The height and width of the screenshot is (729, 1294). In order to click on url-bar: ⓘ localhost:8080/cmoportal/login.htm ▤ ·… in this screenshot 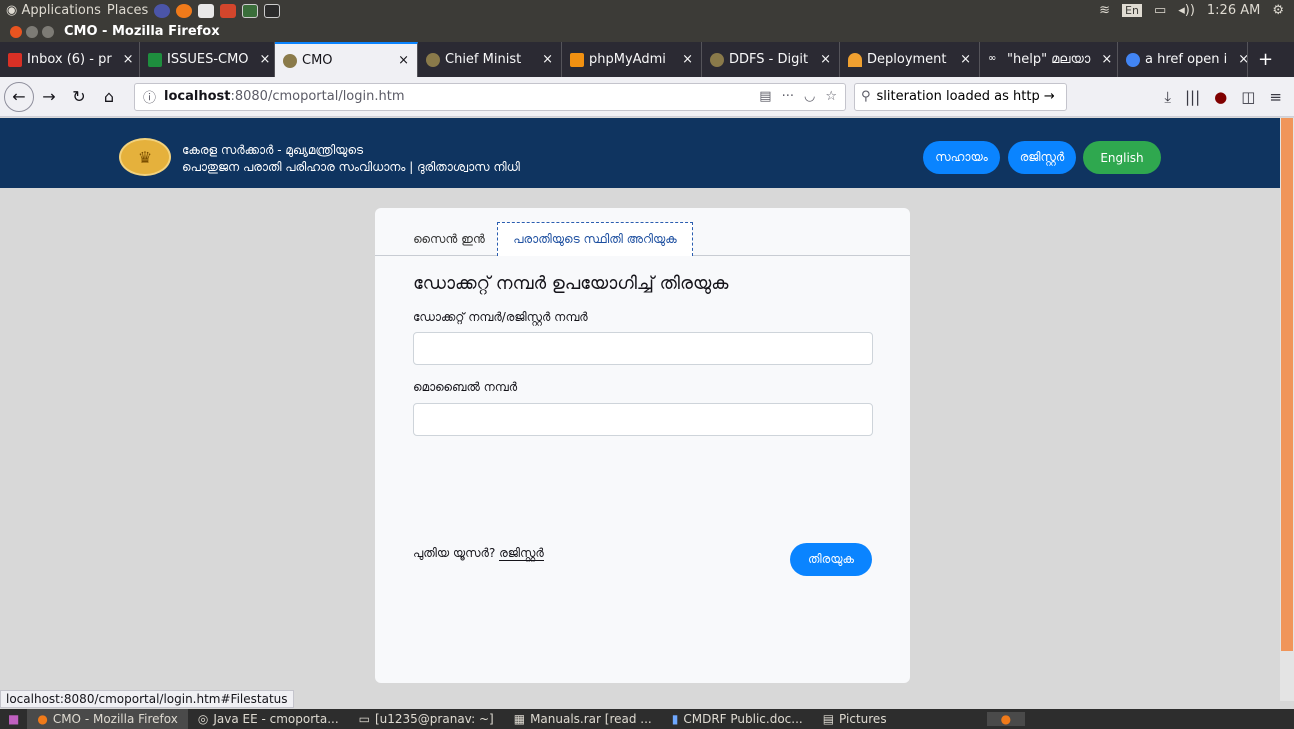, I will do `click(490, 96)`.